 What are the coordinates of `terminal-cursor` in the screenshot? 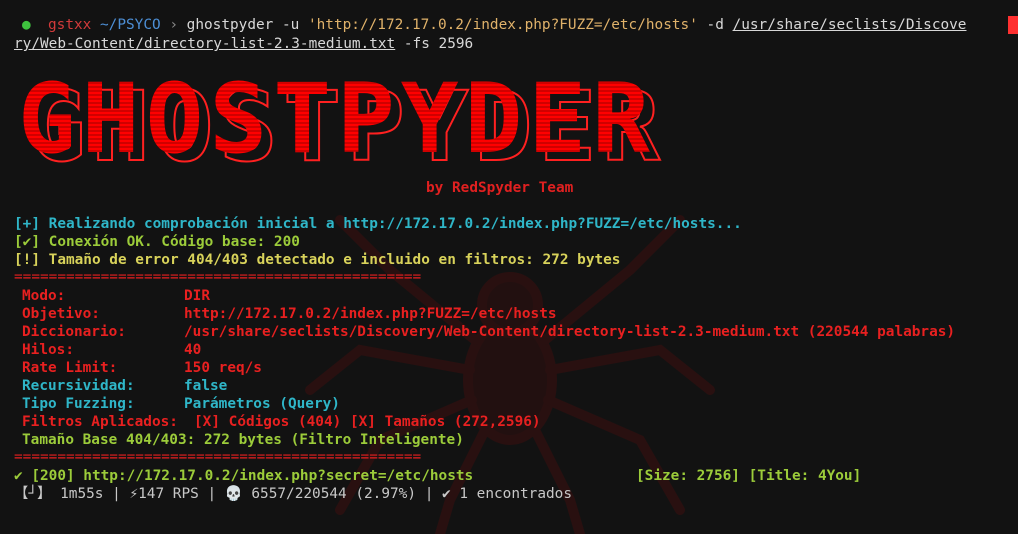 It's located at (1013, 25).